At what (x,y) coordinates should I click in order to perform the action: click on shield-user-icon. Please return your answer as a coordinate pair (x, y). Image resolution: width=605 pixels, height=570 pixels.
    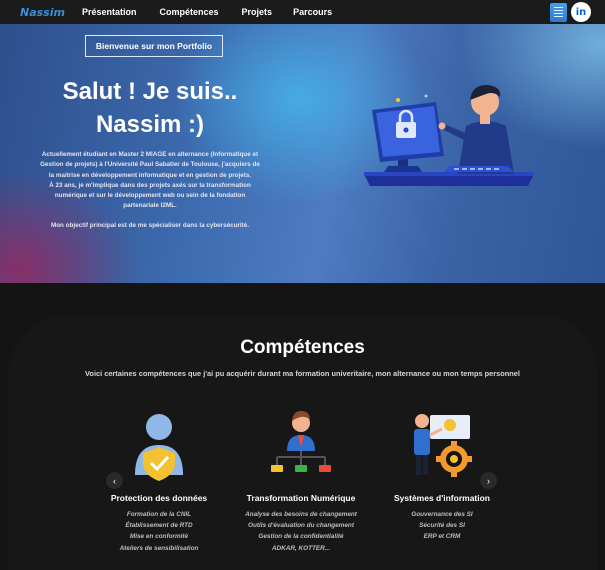
    Looking at the image, I should click on (159, 447).